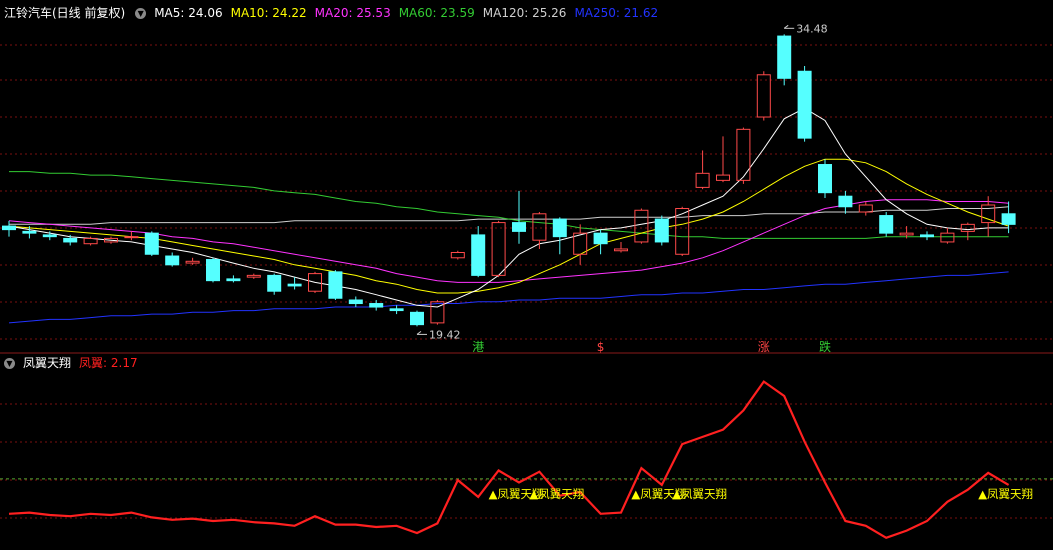 The height and width of the screenshot is (550, 1053). I want to click on low-price-label: 19.42, so click(445, 334).